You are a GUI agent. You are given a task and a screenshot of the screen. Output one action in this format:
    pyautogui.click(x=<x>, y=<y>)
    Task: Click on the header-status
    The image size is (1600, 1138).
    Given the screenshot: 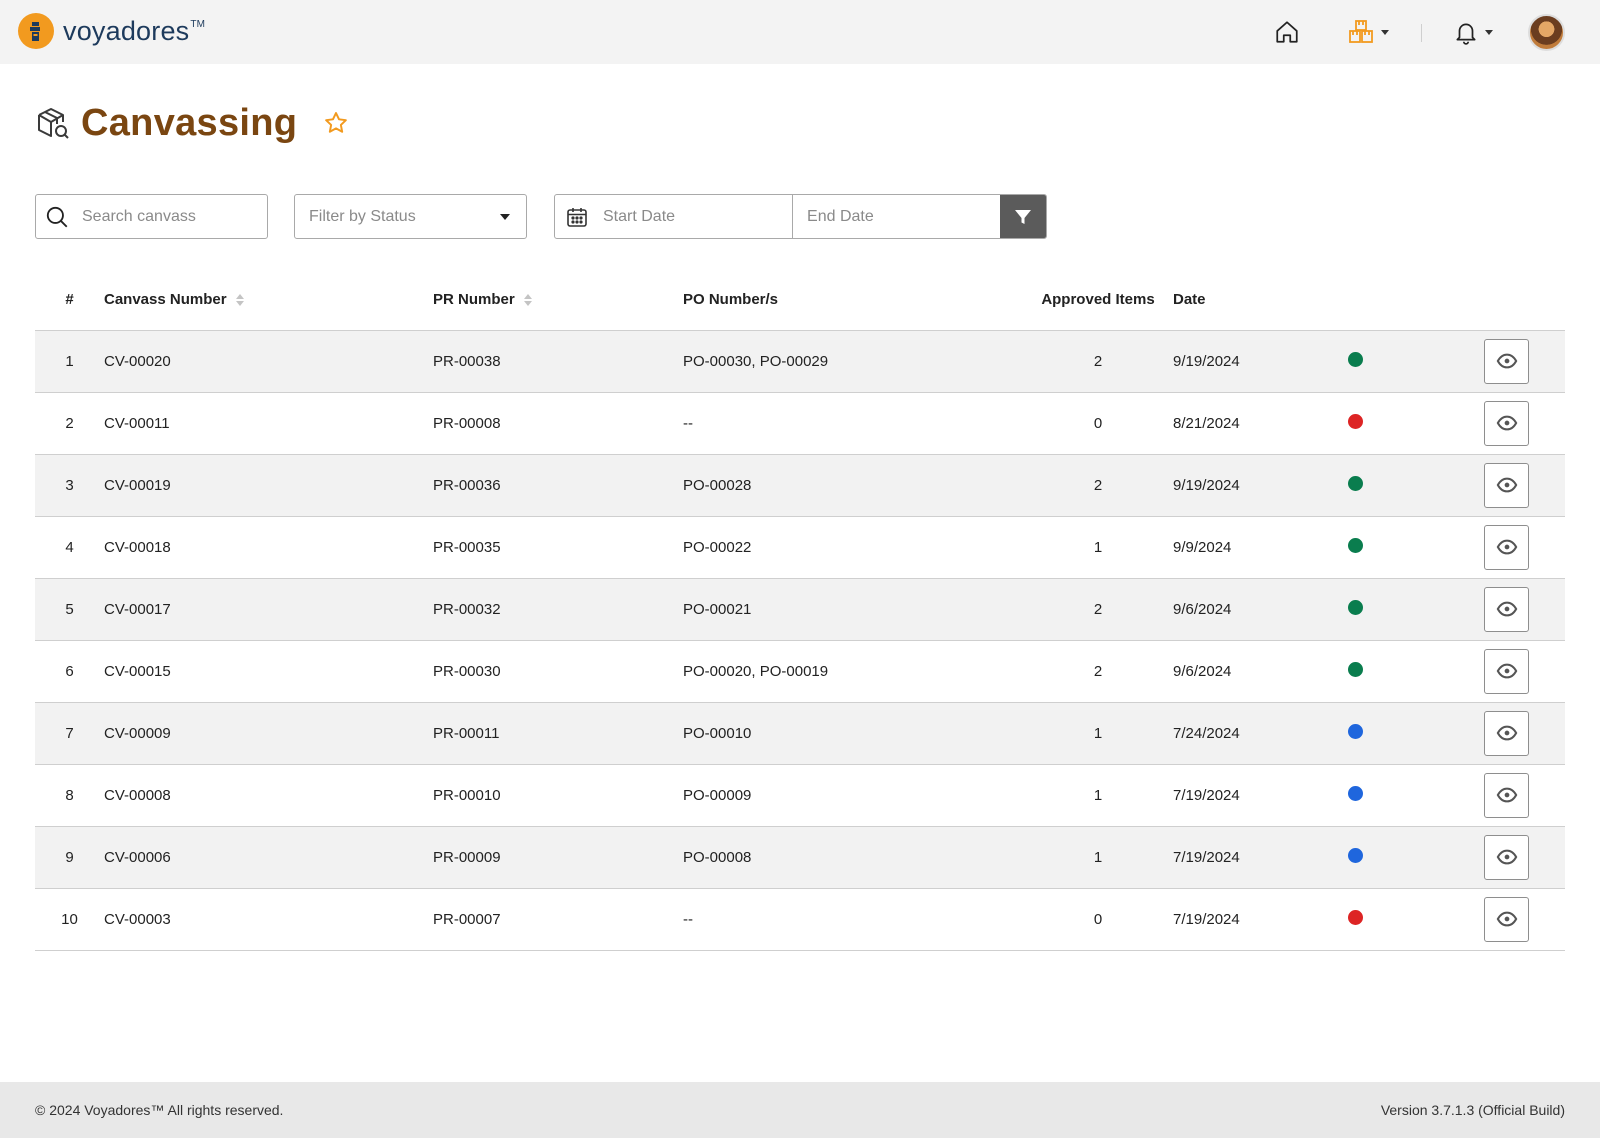 What is the action you would take?
    pyautogui.click(x=1406, y=300)
    